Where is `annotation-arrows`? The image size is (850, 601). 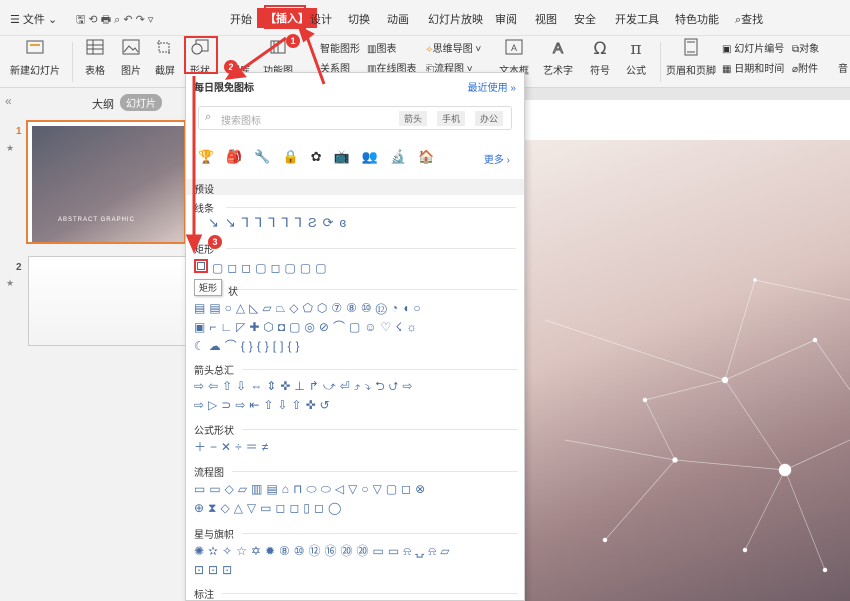 annotation-arrows is located at coordinates (255, 139).